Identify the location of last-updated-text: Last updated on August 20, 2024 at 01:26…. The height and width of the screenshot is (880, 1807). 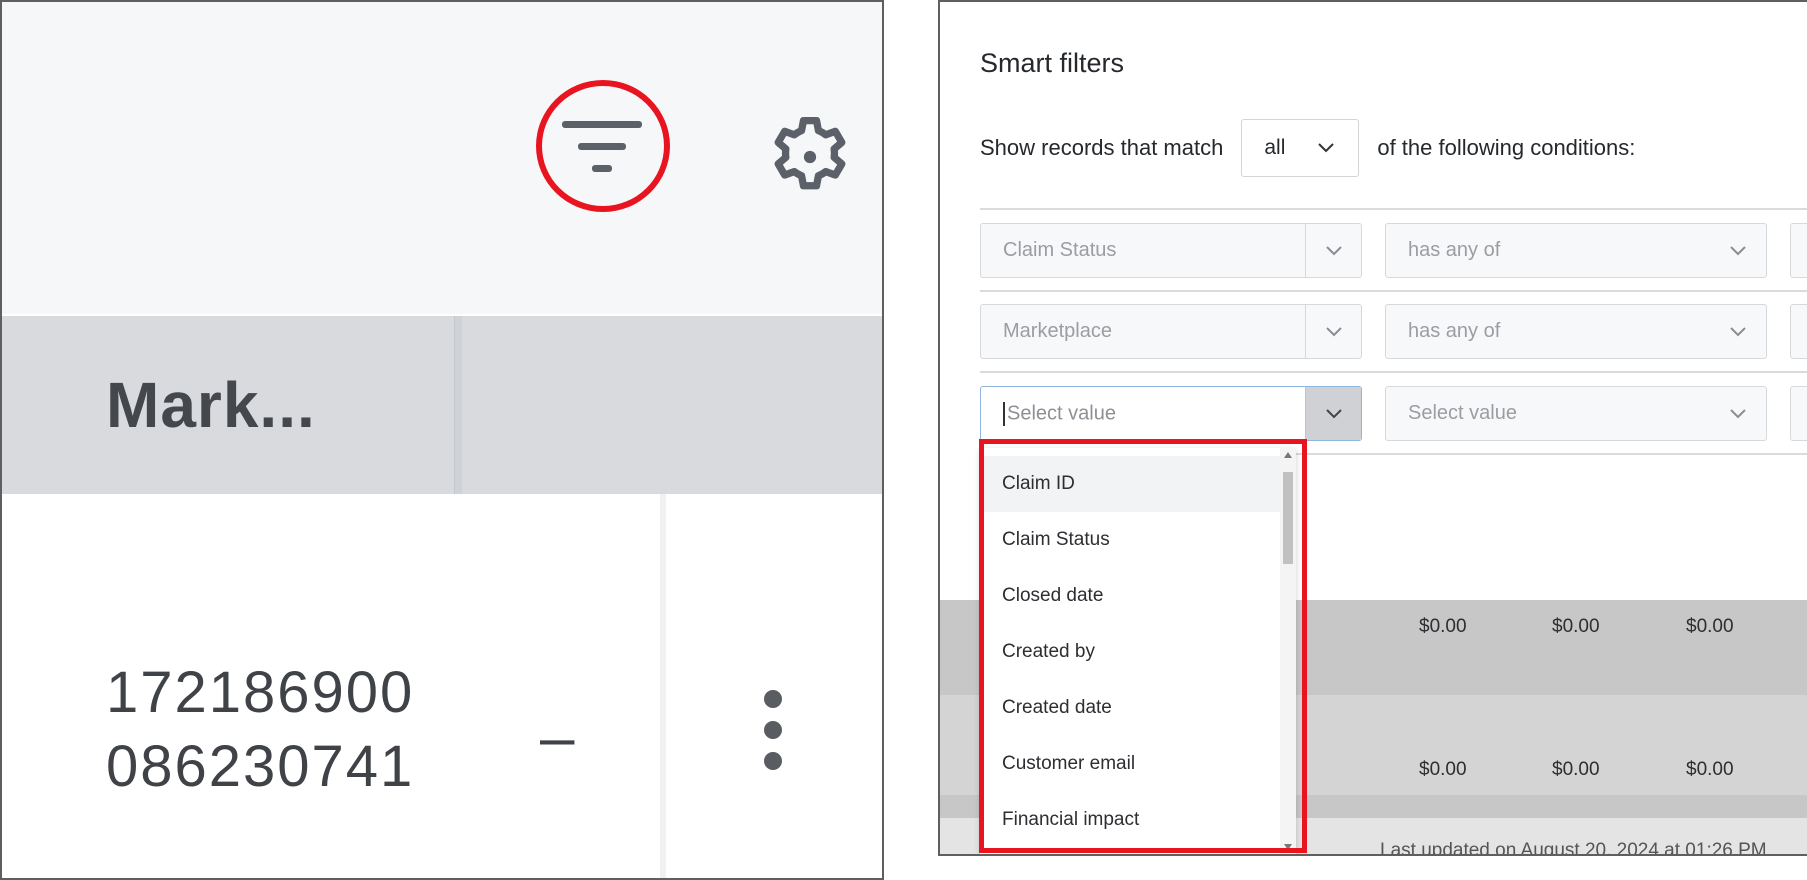
(1573, 848).